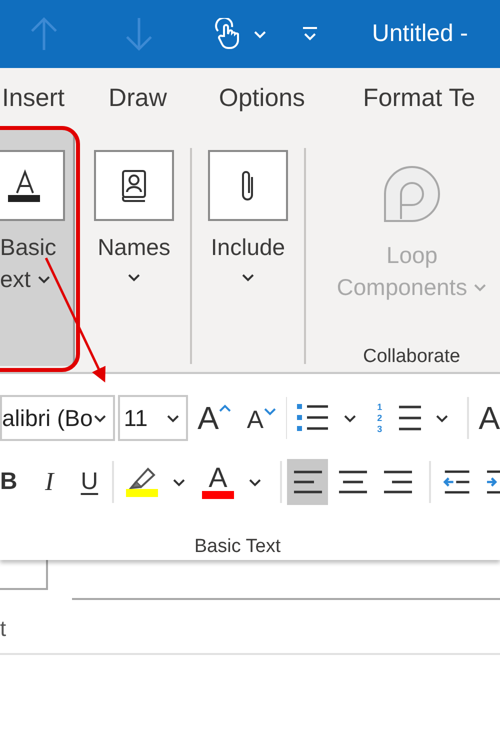 The width and height of the screenshot is (500, 741). I want to click on names-button: Names, so click(134, 220).